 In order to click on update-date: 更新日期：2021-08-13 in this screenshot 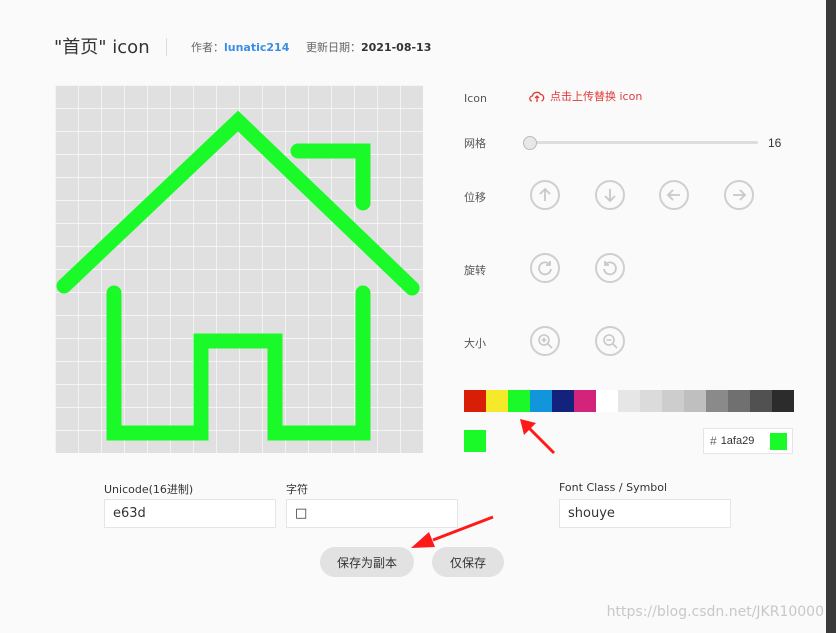, I will do `click(368, 47)`.